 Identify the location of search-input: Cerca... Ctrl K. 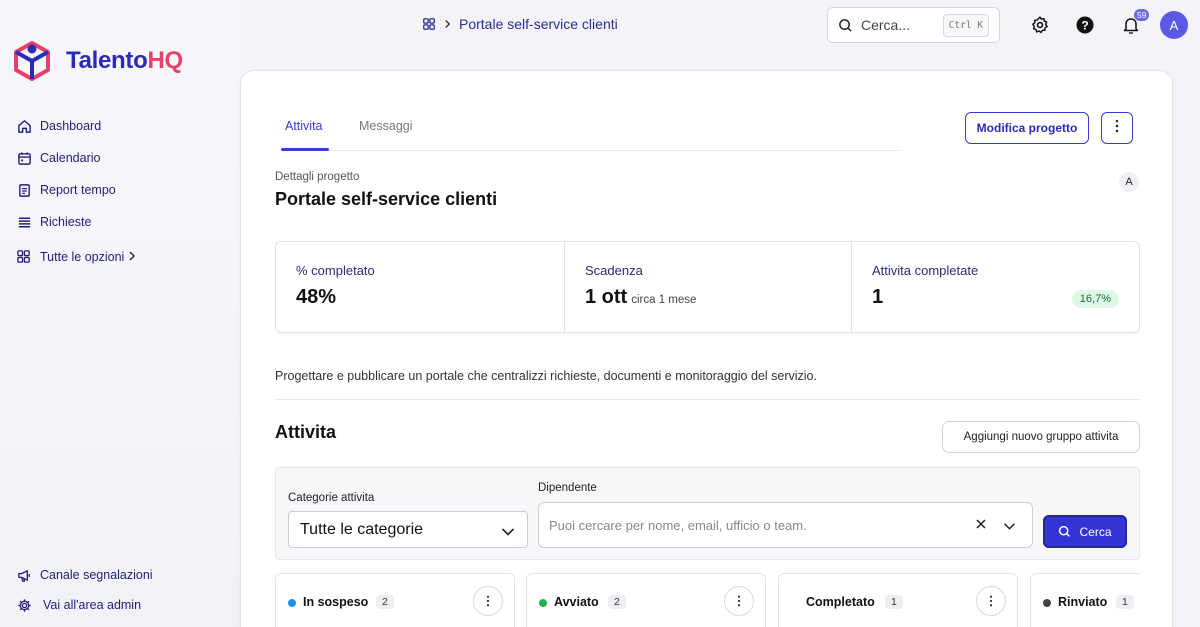
(913, 25).